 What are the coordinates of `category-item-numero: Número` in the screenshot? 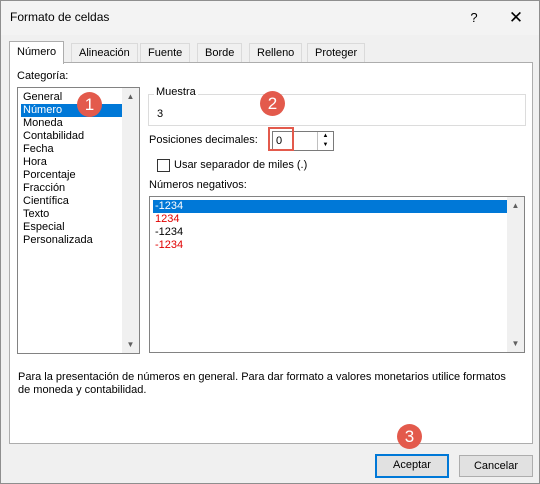 It's located at (71, 110).